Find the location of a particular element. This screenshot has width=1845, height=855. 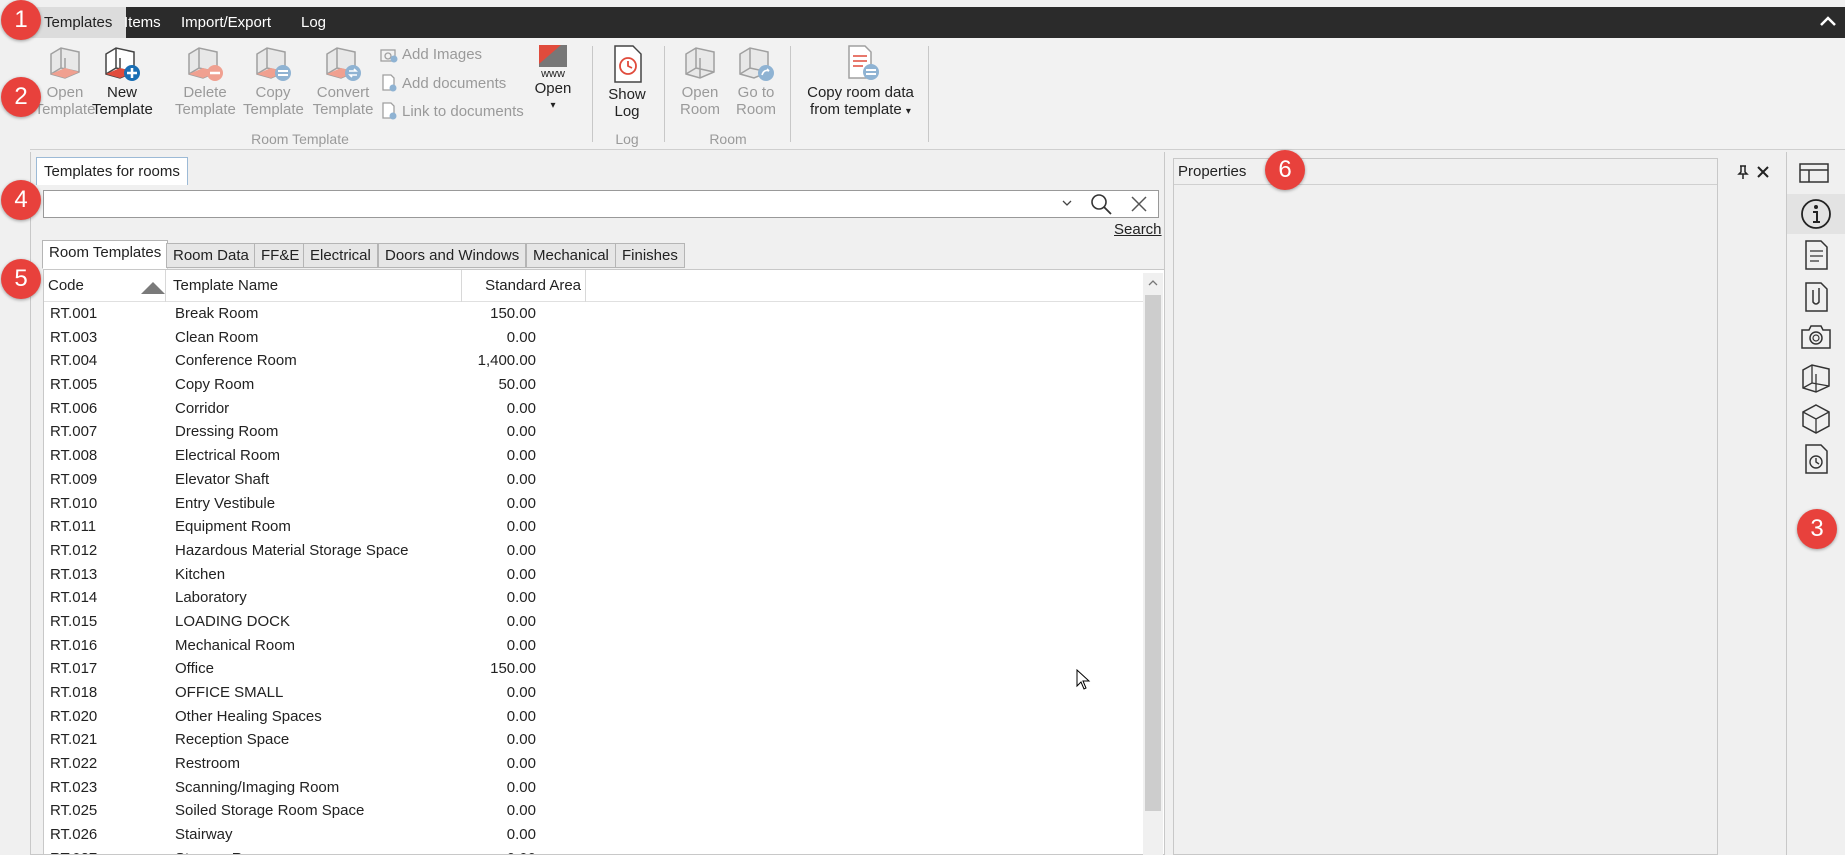

clear-search-icon is located at coordinates (1139, 204).